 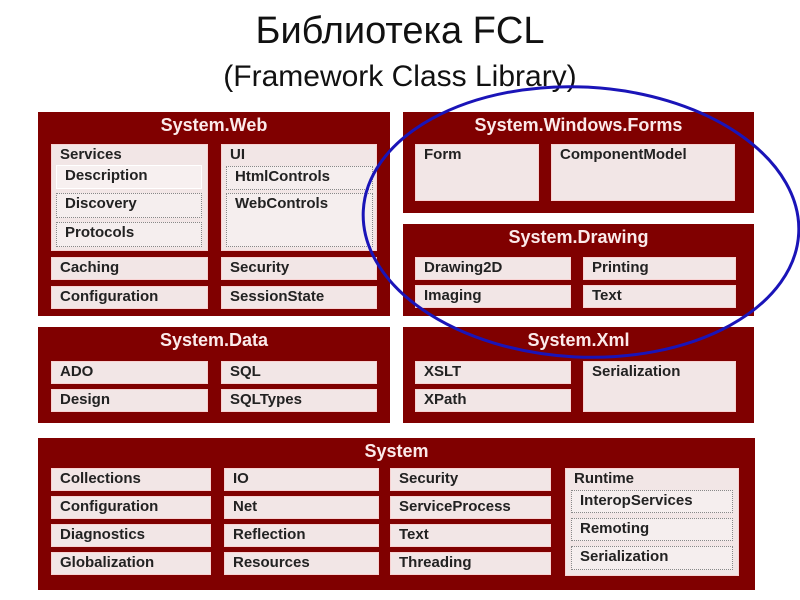 What do you see at coordinates (652, 501) in the screenshot?
I see `runtime-interopservices: InteropServices` at bounding box center [652, 501].